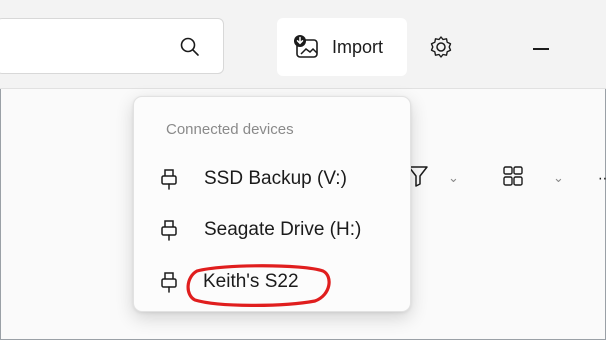 The image size is (606, 341). Describe the element at coordinates (358, 47) in the screenshot. I see `import-label: Import` at that location.